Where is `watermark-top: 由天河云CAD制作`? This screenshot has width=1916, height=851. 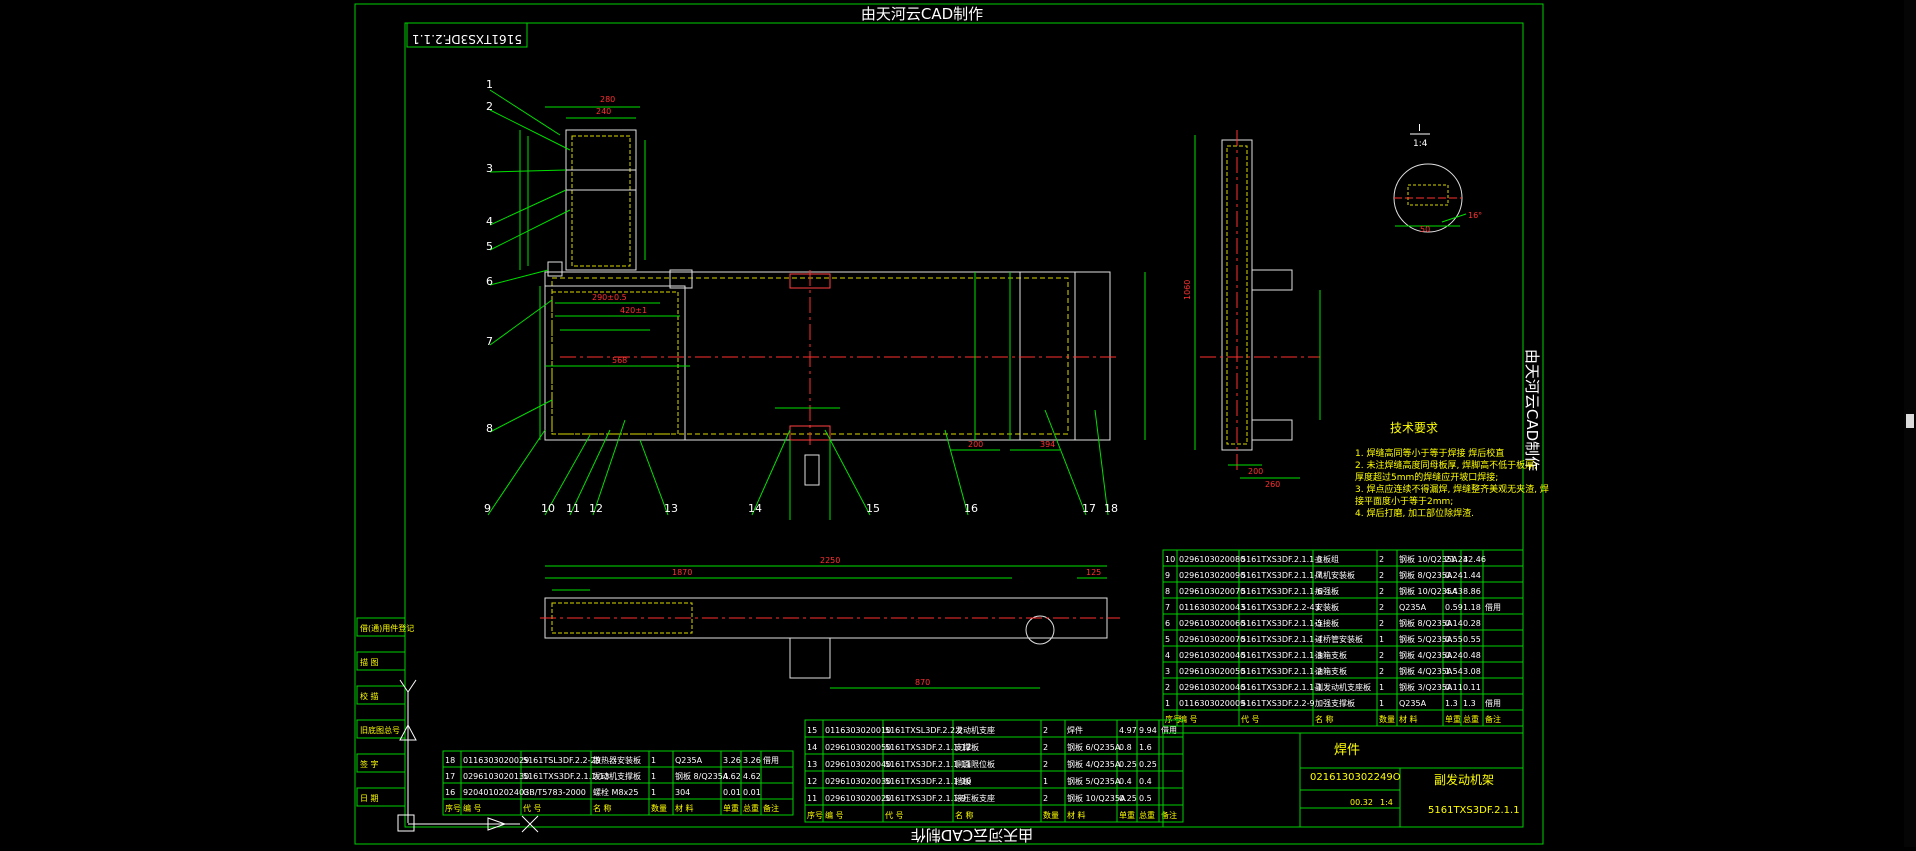
watermark-top: 由天河云CAD制作 is located at coordinates (922, 14).